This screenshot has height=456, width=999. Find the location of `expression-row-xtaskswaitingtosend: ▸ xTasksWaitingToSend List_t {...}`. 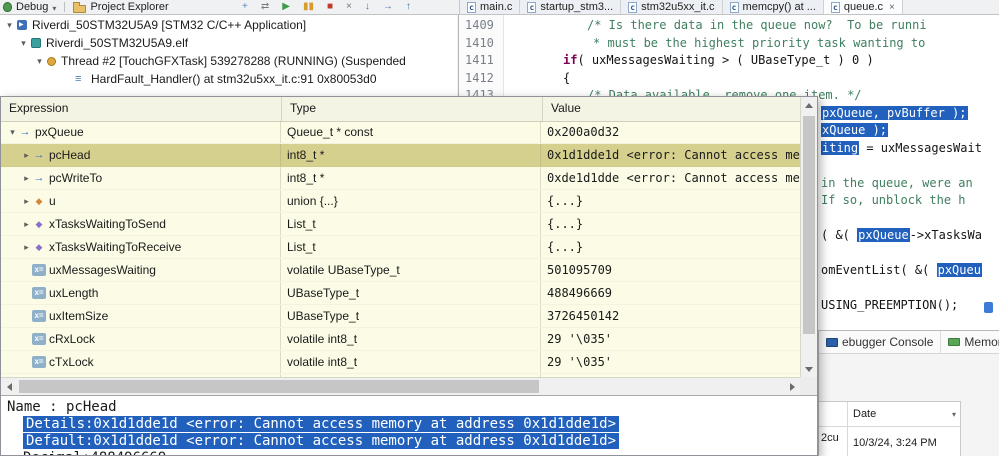

expression-row-xtaskswaitingtosend: ▸ xTasksWaitingToSend List_t {...} is located at coordinates (400, 224).